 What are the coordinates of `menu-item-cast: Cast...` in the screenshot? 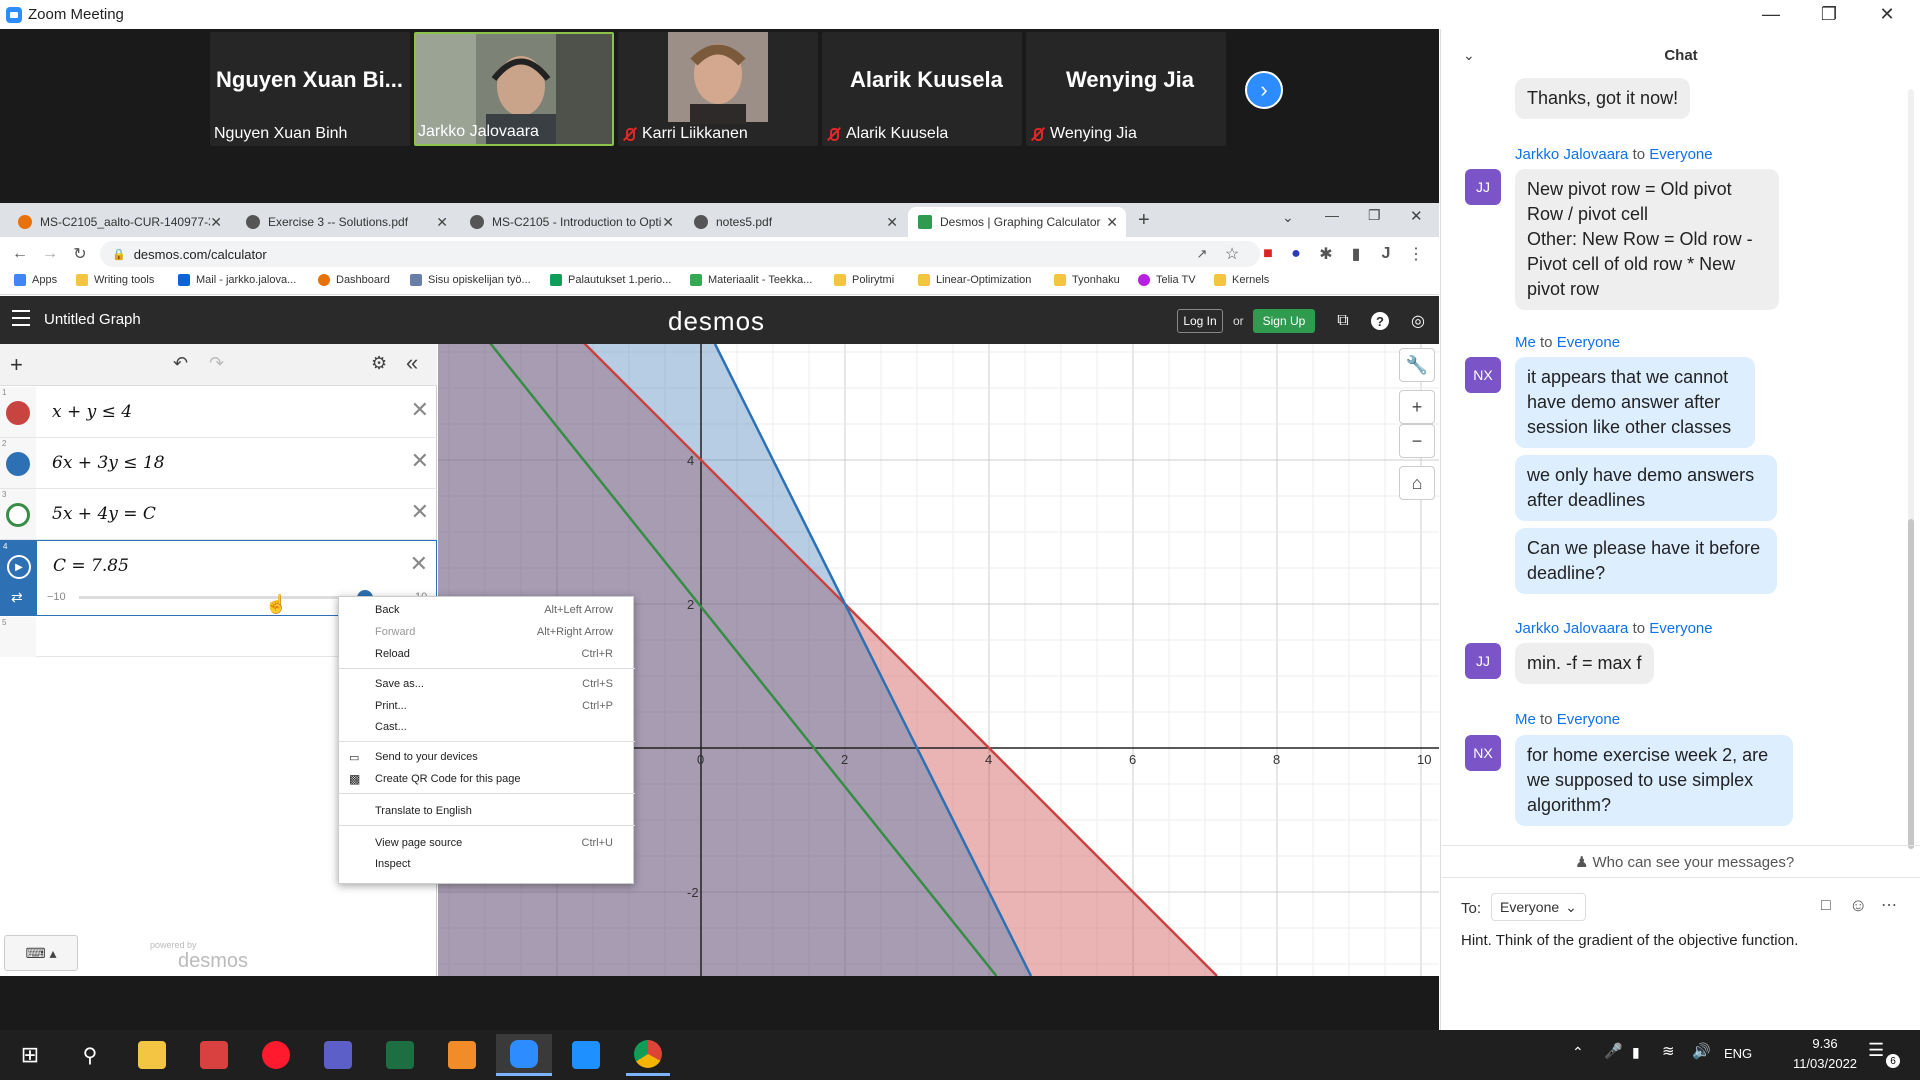 It's located at (487, 728).